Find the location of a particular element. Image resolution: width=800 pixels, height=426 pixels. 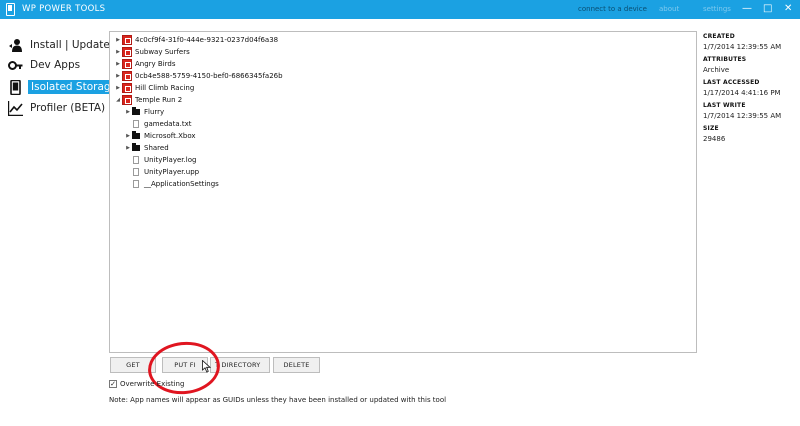

tree-file-node: UnityPlayer.log is located at coordinates (160, 160).